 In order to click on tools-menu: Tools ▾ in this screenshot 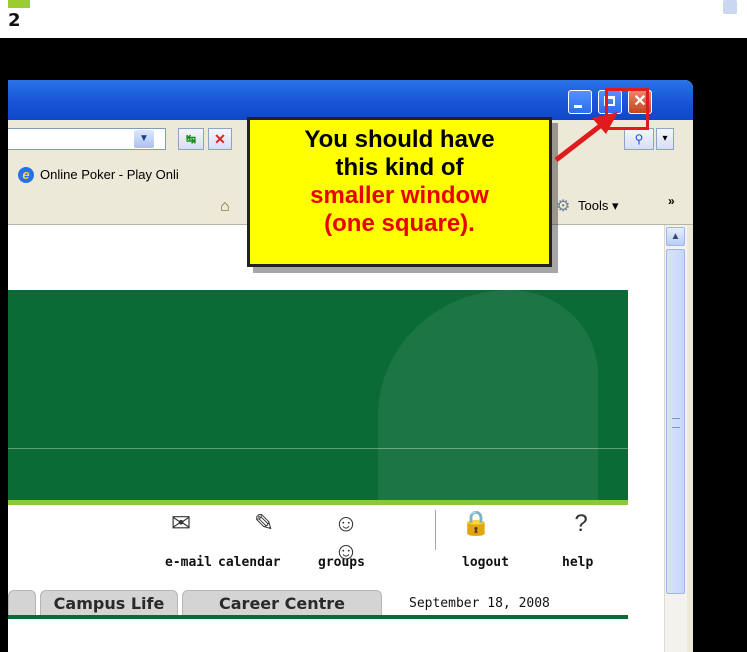, I will do `click(598, 206)`.